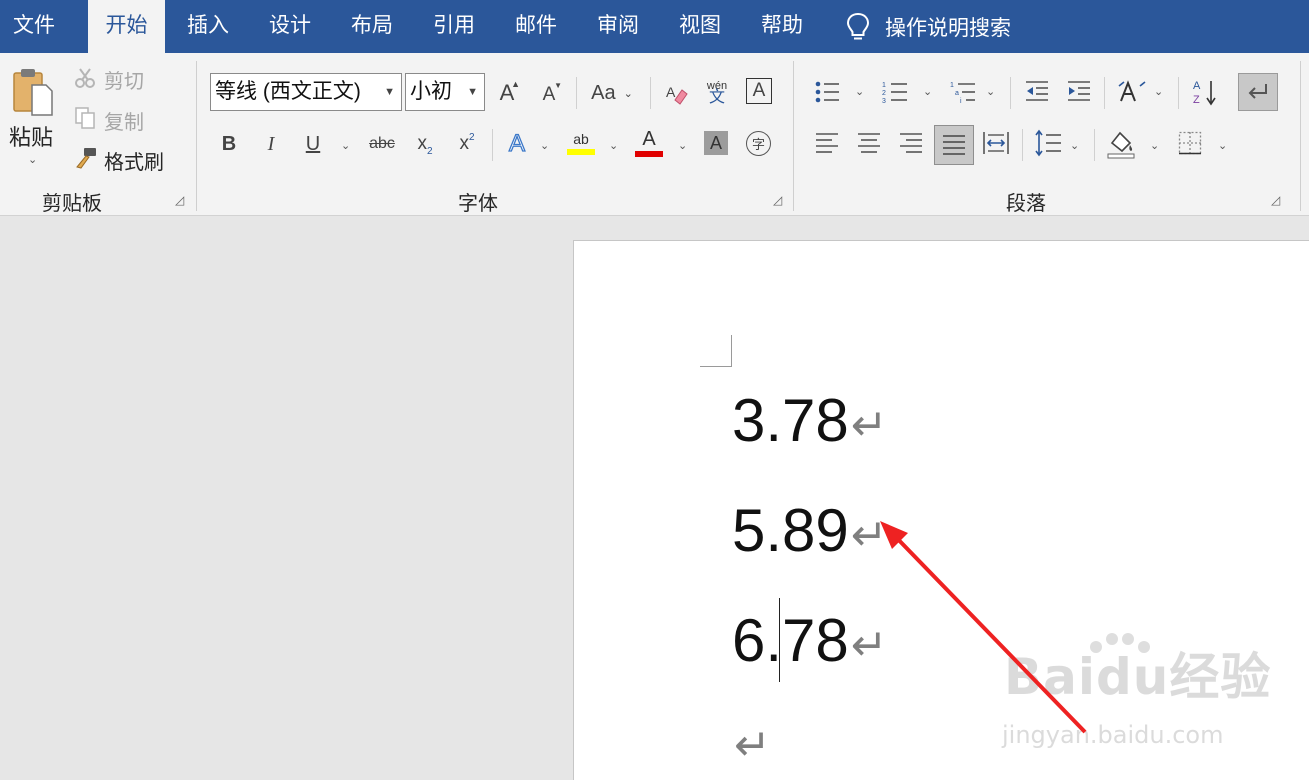 This screenshot has height=780, width=1309. I want to click on enclose-characters-button: 字, so click(758, 143).